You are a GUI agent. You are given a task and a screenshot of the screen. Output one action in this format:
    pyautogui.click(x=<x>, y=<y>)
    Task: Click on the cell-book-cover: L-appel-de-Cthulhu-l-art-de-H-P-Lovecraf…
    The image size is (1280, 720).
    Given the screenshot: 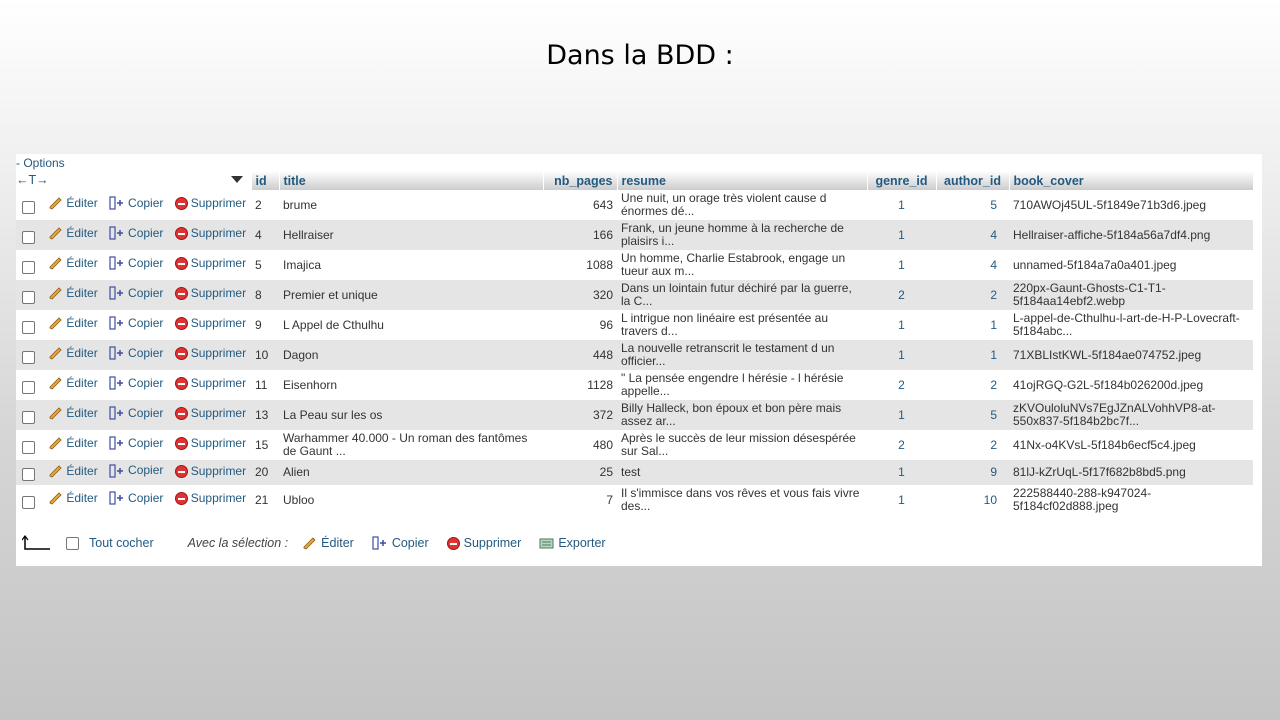 What is the action you would take?
    pyautogui.click(x=1131, y=325)
    